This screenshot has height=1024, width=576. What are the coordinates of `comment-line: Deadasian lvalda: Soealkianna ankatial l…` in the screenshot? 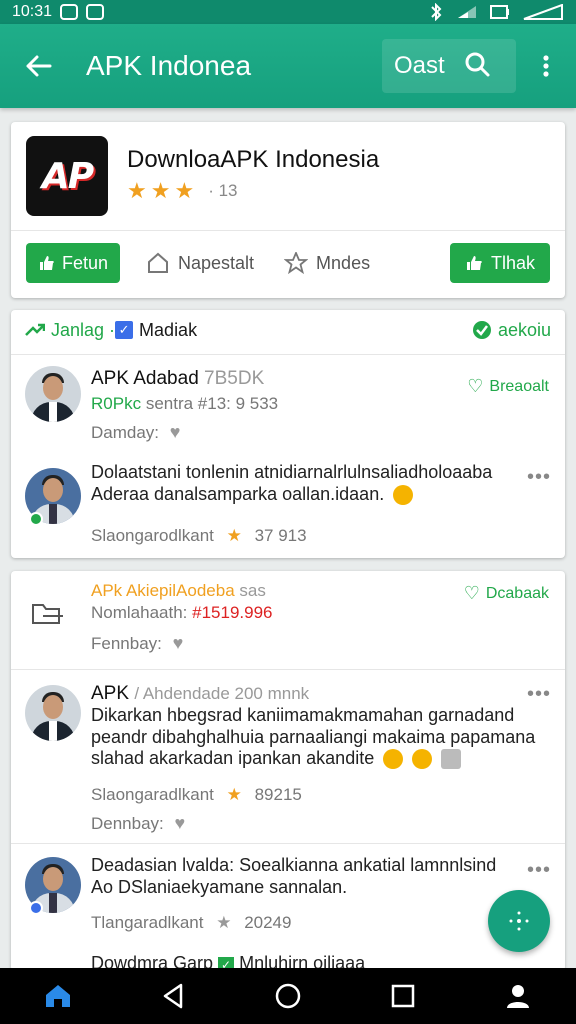 It's located at (294, 865).